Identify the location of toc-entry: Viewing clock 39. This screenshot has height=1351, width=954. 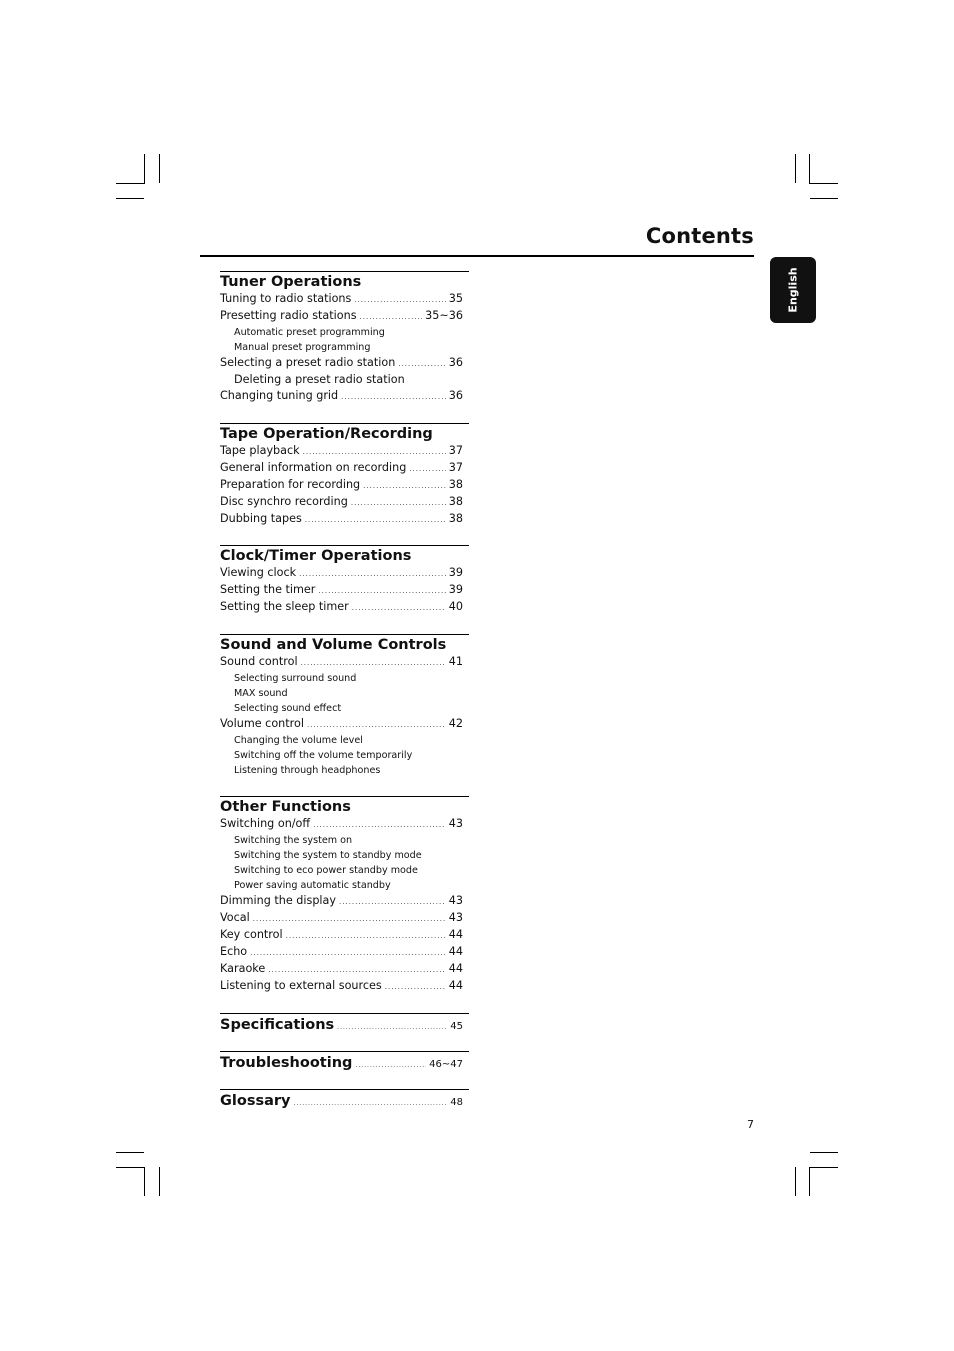
(344, 573).